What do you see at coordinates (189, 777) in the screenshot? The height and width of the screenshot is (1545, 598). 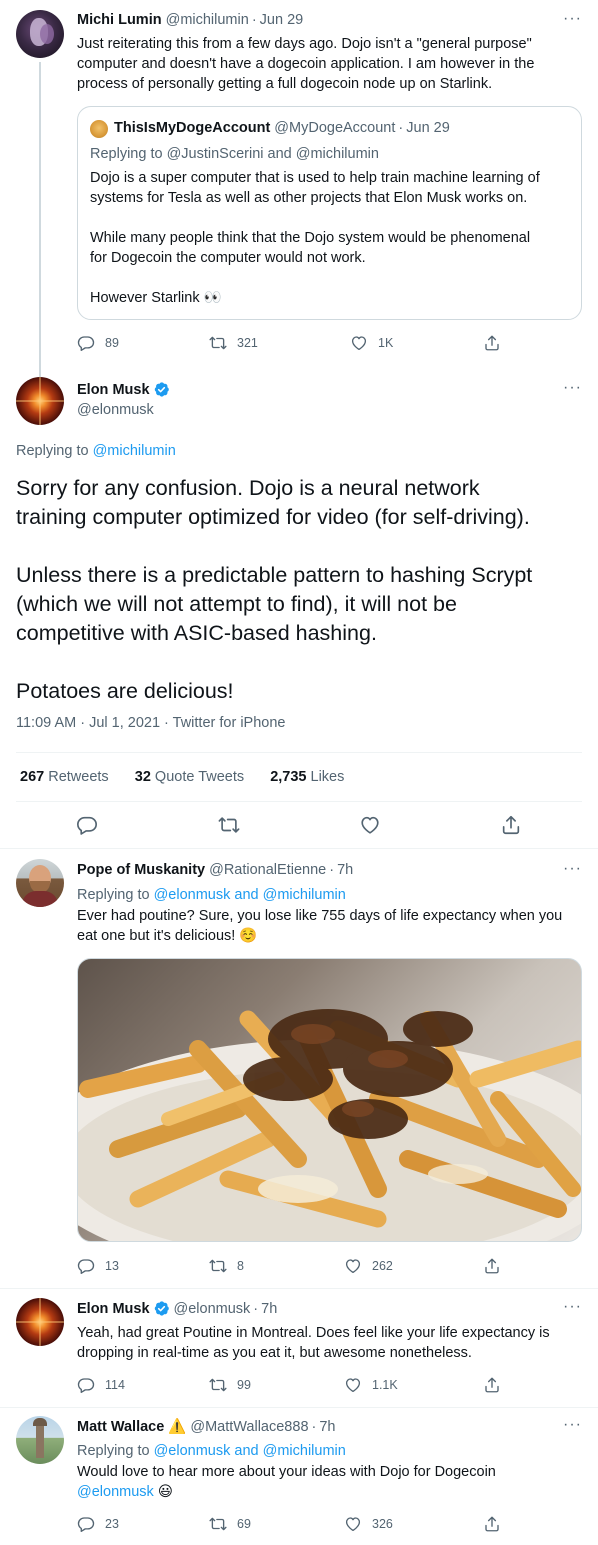 I see `quote-tweets-stat: 32 Quote Tweets` at bounding box center [189, 777].